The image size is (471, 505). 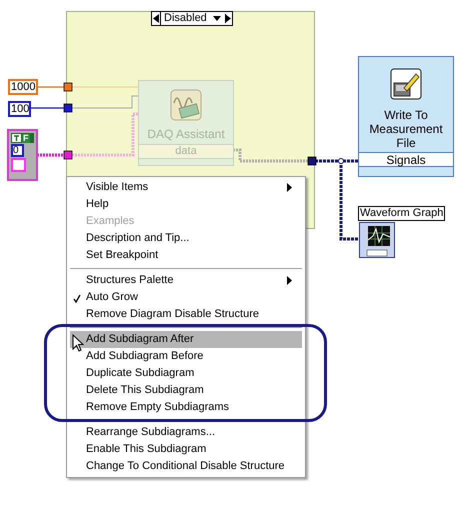 What do you see at coordinates (78, 343) in the screenshot?
I see `mouse-pointer-icon` at bounding box center [78, 343].